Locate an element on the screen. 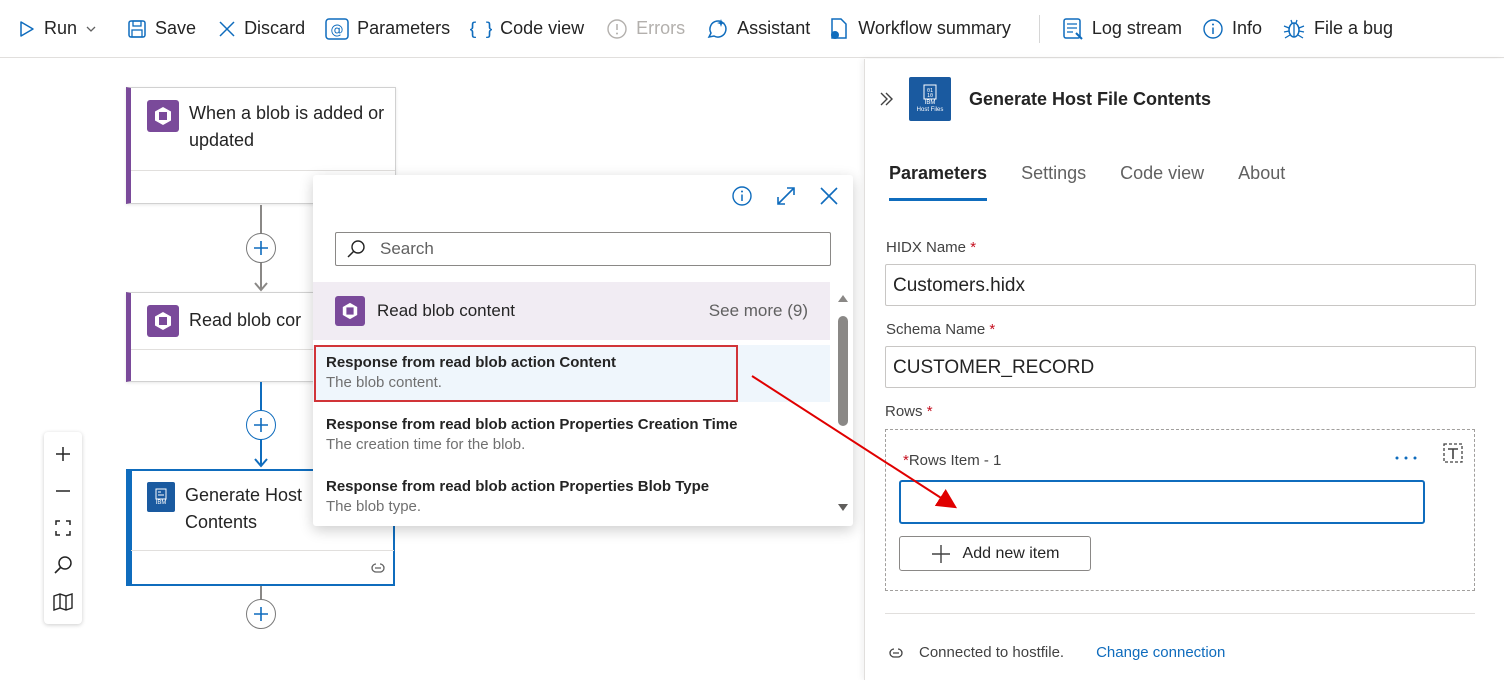  ibm-host-files-icon: 01 10 IBM Host Files is located at coordinates (930, 99).